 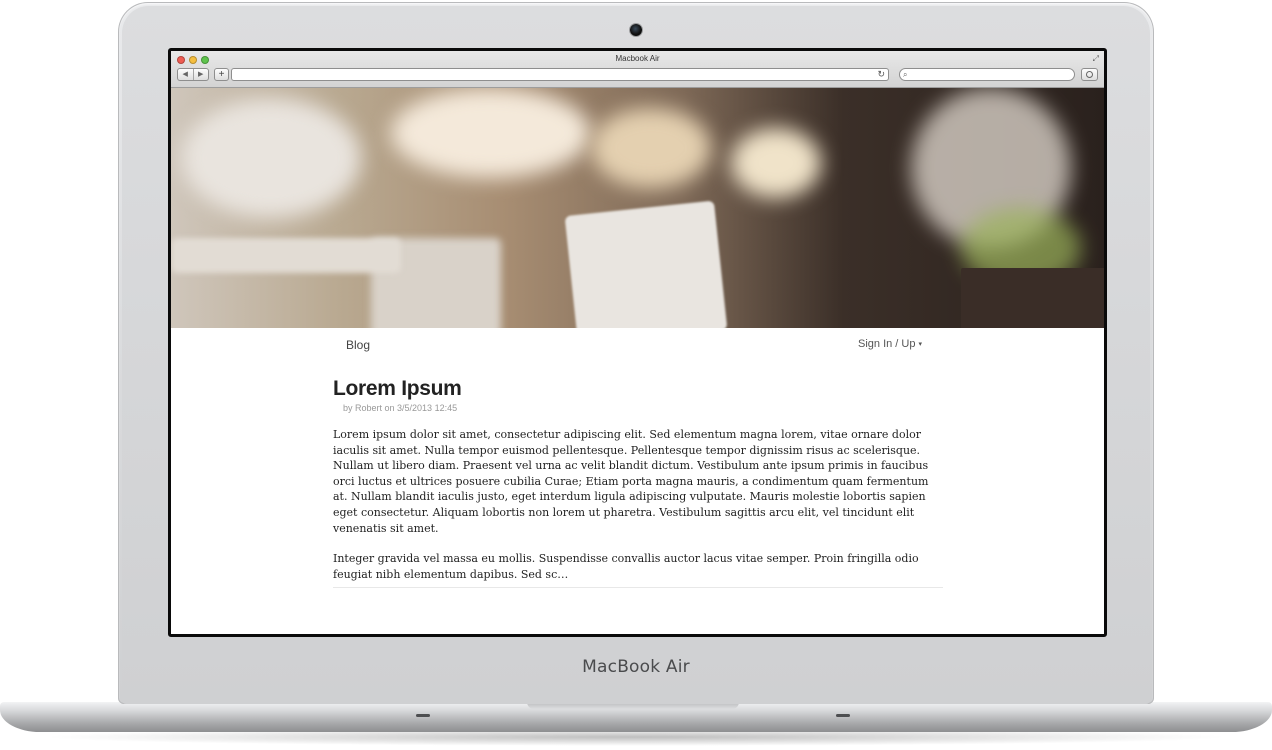 I want to click on back-forward-buttons: ◀ ▶, so click(x=193, y=74).